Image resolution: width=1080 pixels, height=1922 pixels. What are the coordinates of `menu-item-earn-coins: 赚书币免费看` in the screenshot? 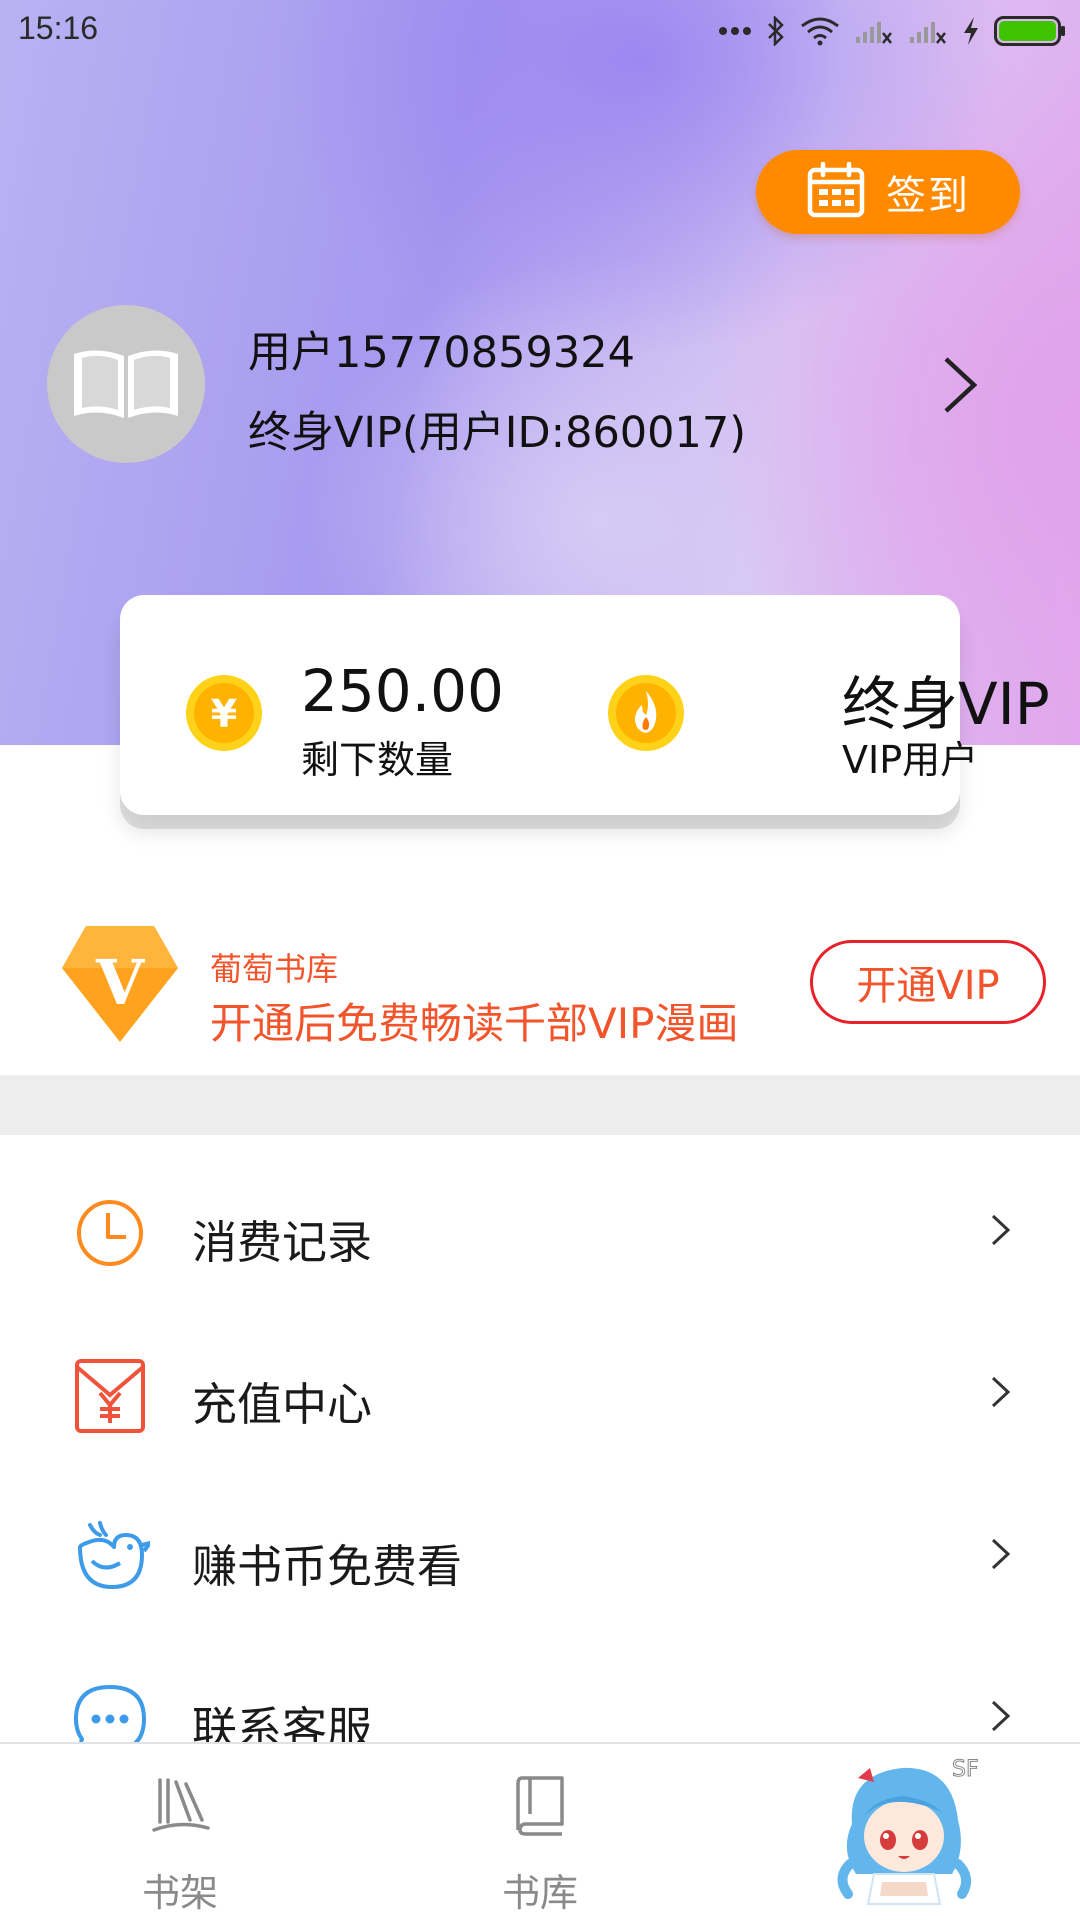 It's located at (540, 1555).